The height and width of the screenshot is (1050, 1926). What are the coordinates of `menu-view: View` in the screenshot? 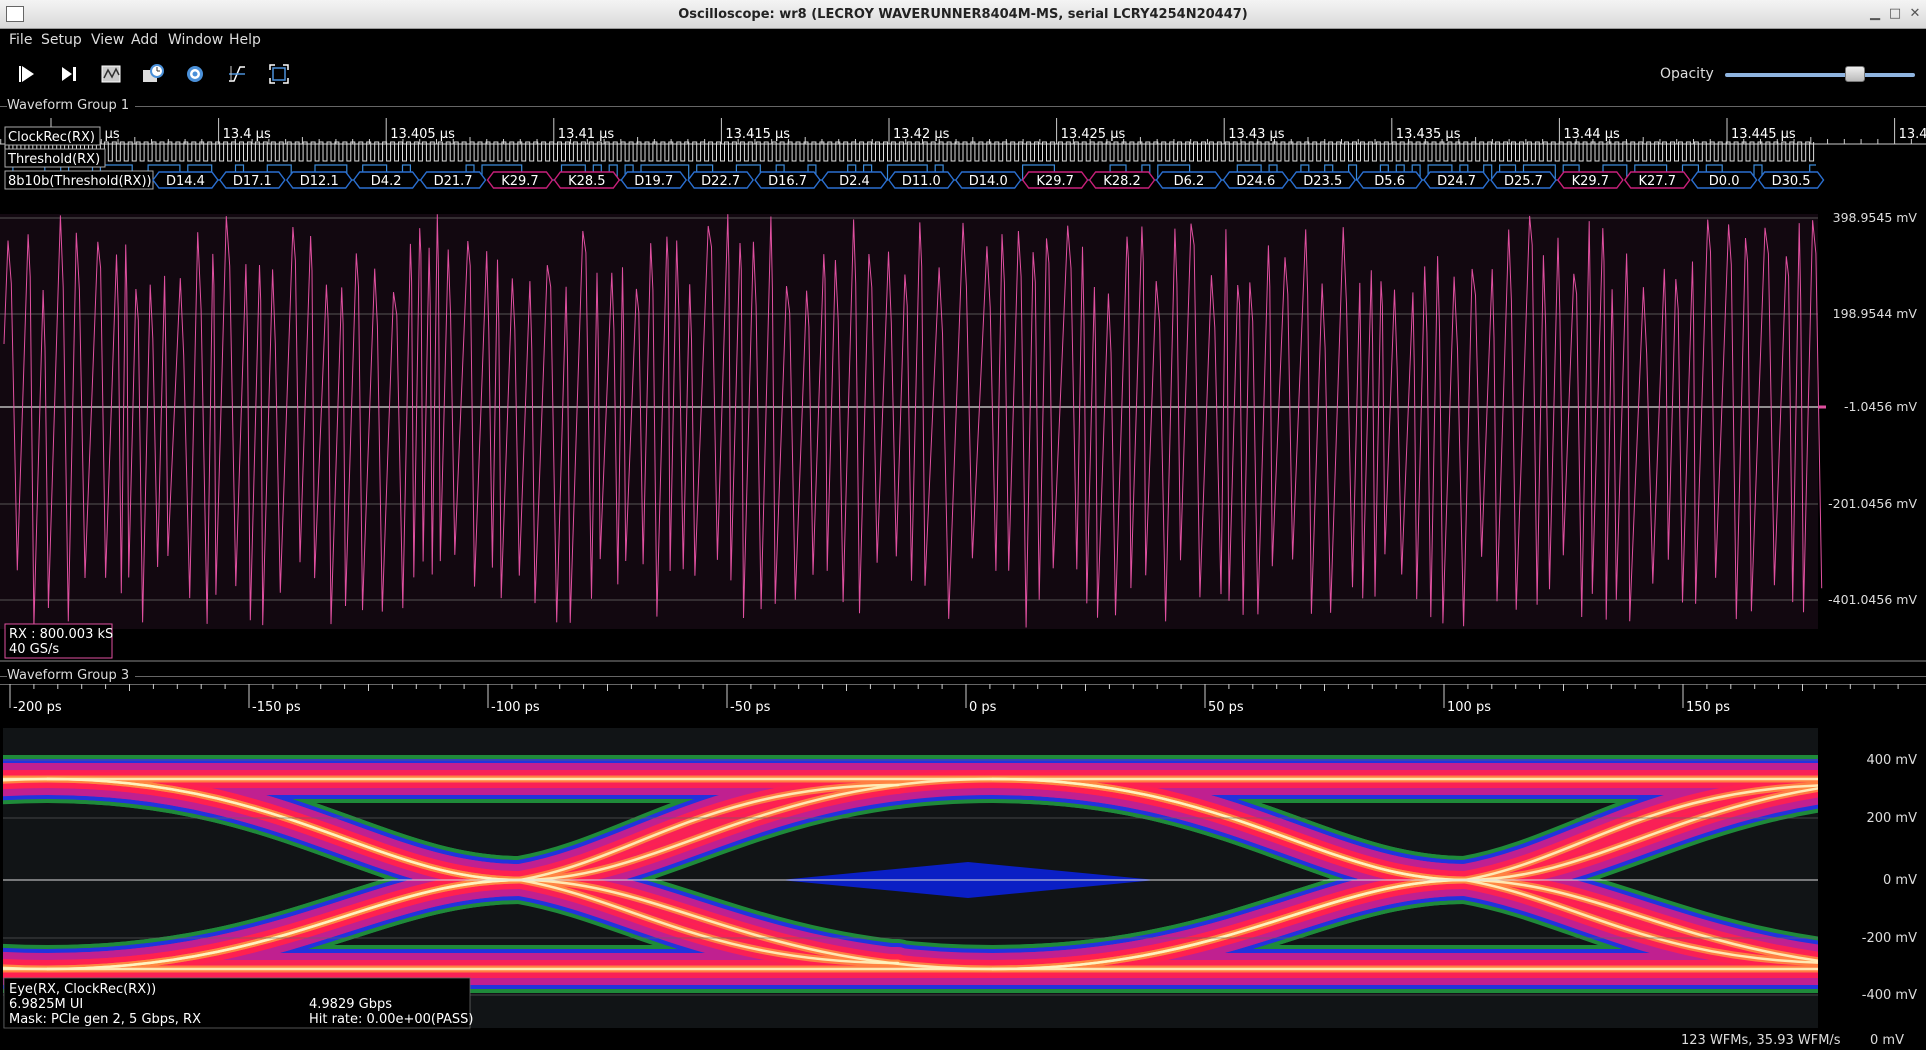 It's located at (107, 40).